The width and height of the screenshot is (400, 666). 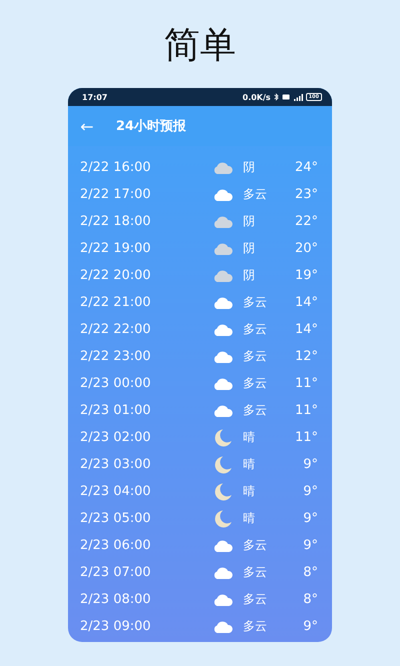 What do you see at coordinates (116, 383) in the screenshot?
I see `forecast-time: 2/23 00:00` at bounding box center [116, 383].